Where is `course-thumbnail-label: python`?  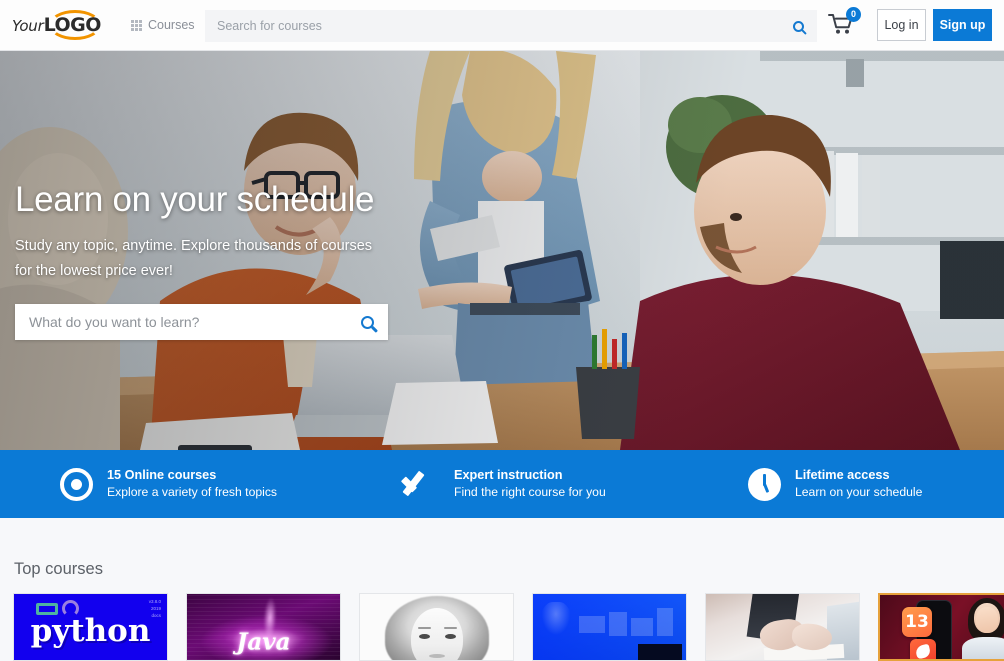
course-thumbnail-label: python is located at coordinates (90, 630).